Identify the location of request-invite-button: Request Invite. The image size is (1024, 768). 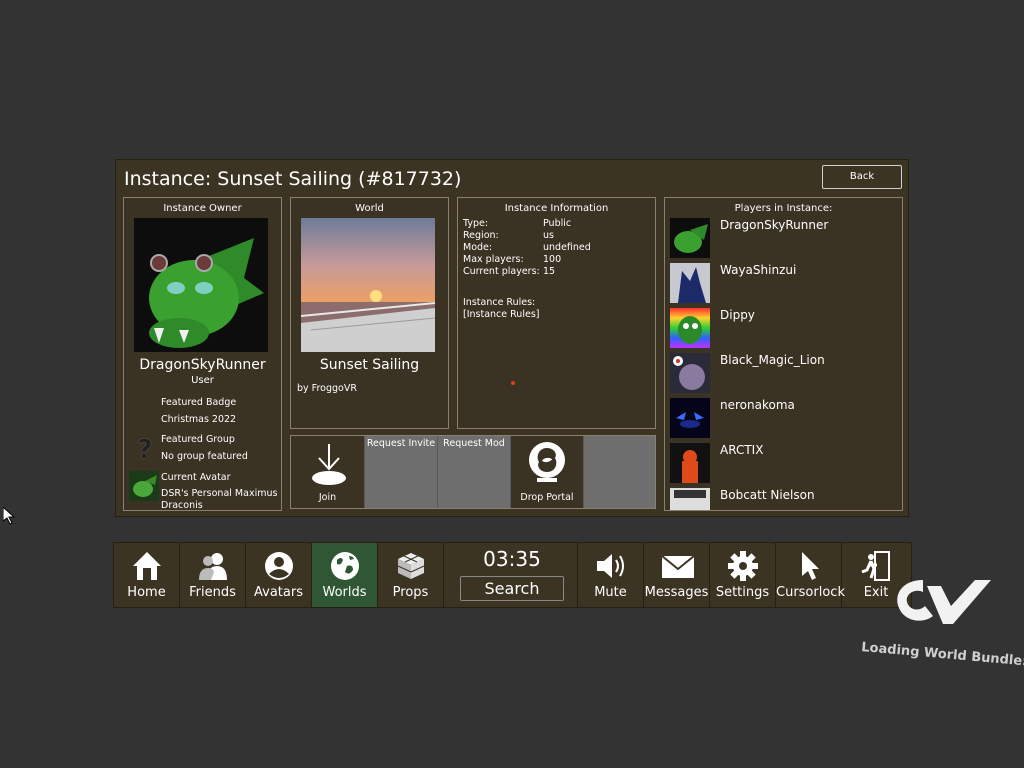
(401, 472).